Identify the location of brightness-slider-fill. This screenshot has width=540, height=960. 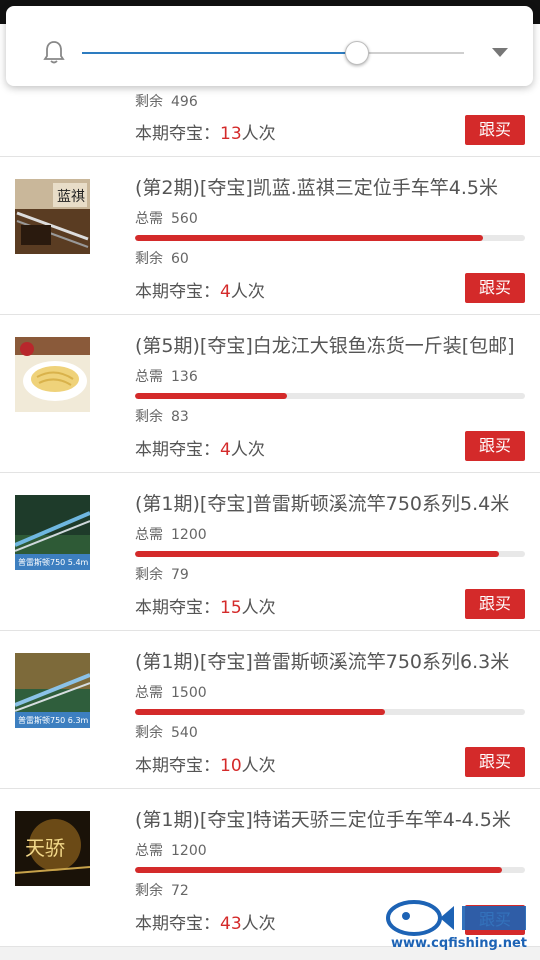
(220, 53).